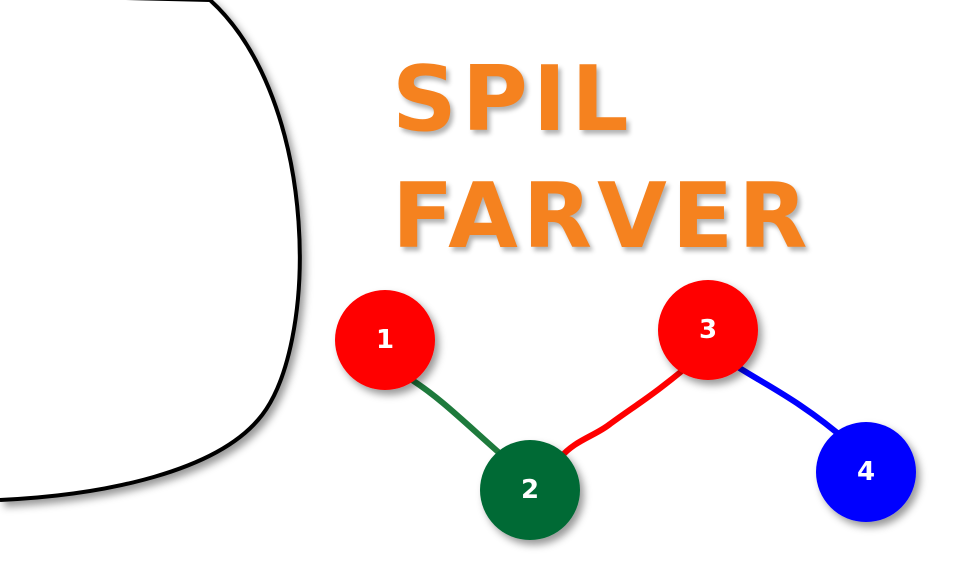 The height and width of the screenshot is (561, 960). I want to click on node-4-label: 4, so click(866, 472).